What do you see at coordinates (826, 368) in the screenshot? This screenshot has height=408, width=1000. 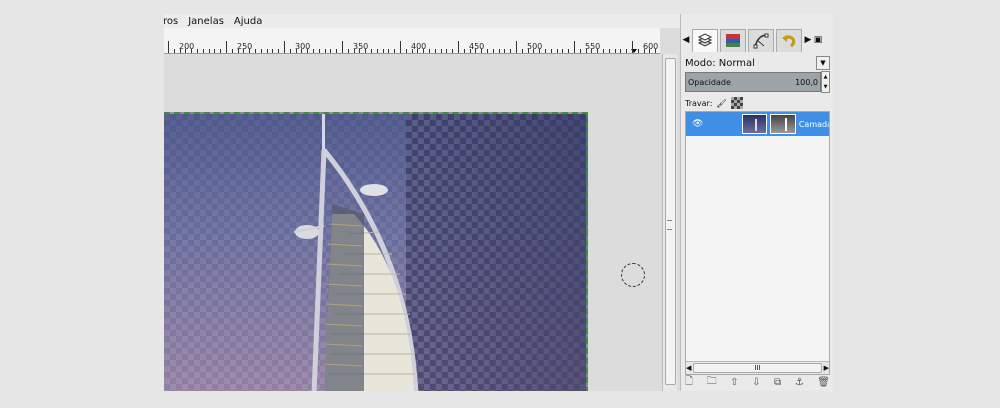 I see `scroll-right-icon: ▶` at bounding box center [826, 368].